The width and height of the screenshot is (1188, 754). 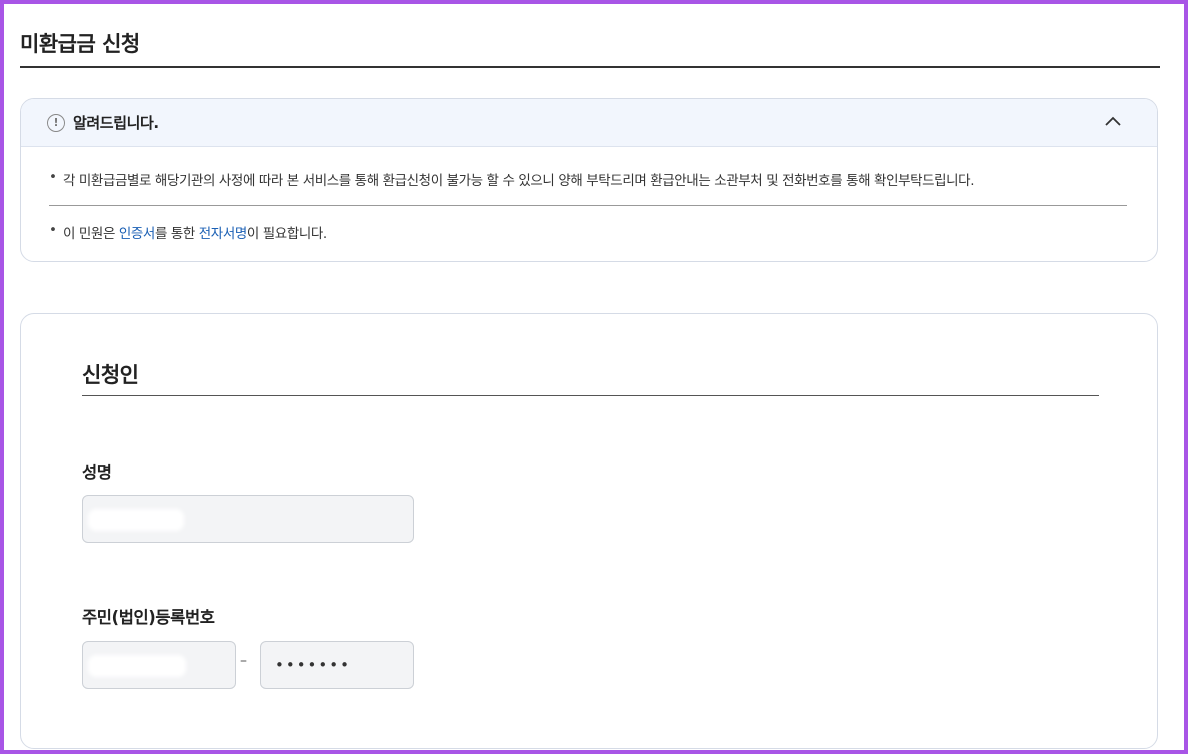 What do you see at coordinates (137, 234) in the screenshot?
I see `certificate-link: 인증서` at bounding box center [137, 234].